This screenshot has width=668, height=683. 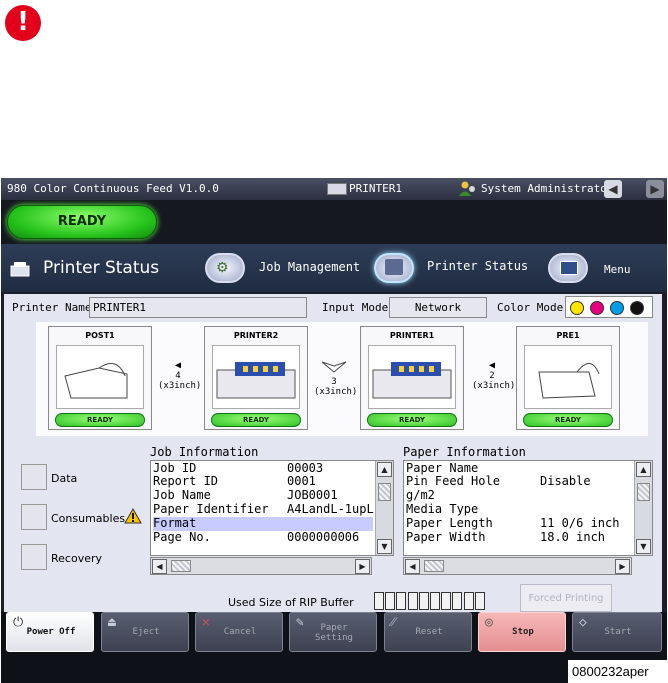 I want to click on paper-info-hscroll: ◀ ▶, so click(x=517, y=566).